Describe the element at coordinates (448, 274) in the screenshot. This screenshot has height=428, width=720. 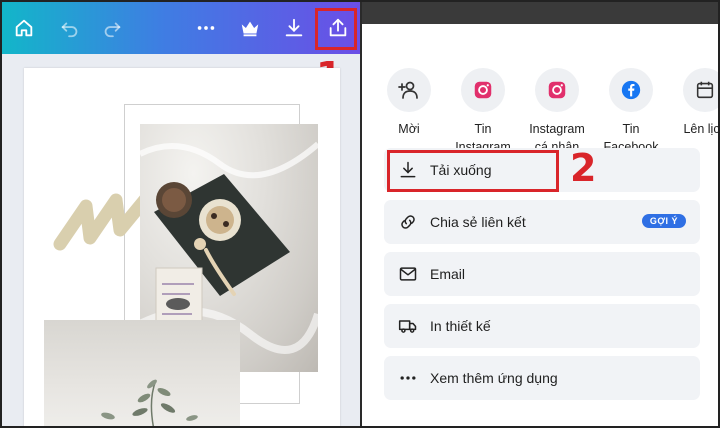
I see `email-label: Email` at that location.